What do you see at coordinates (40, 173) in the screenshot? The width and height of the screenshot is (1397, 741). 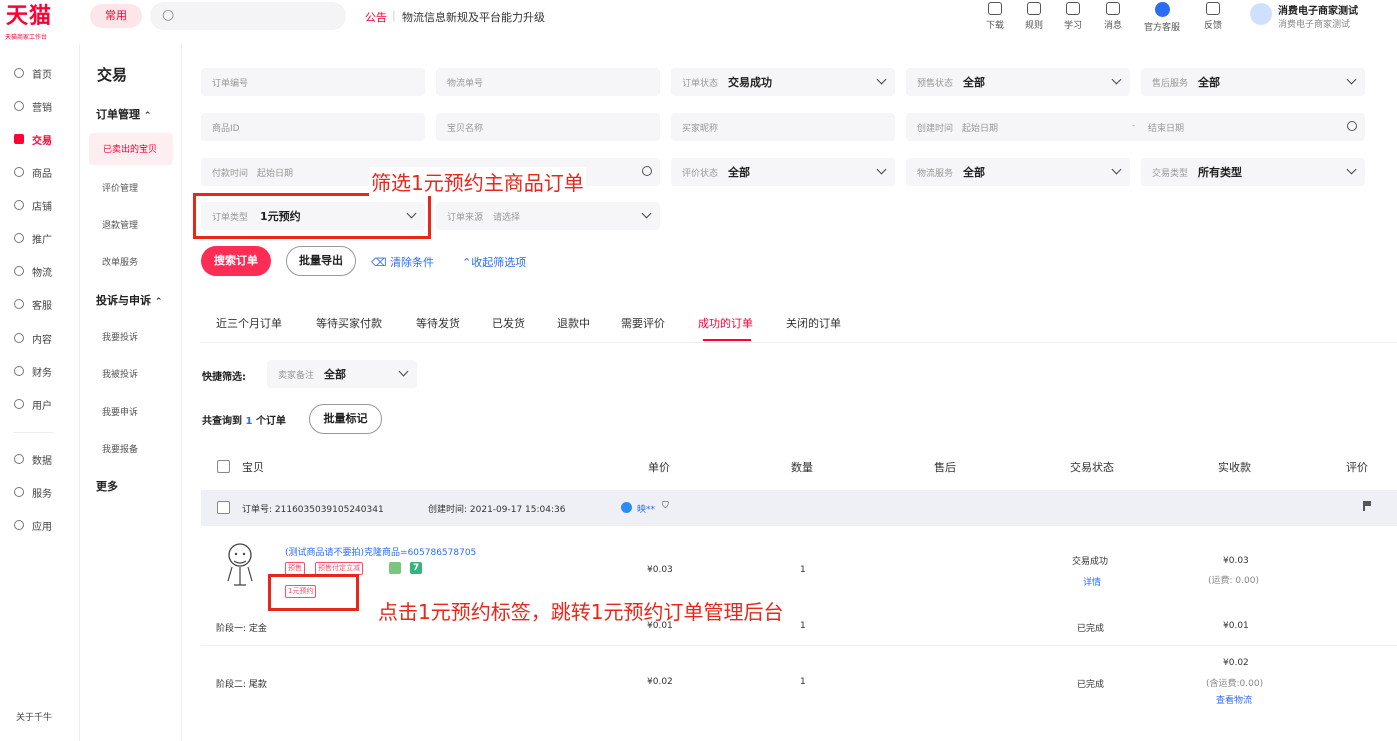 I see `nav-item-goods: 商品` at bounding box center [40, 173].